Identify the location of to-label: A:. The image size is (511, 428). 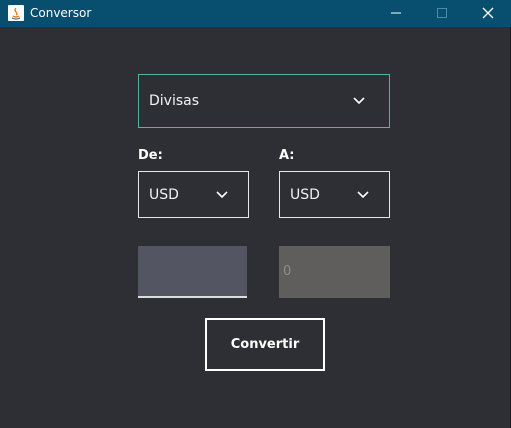
(287, 155).